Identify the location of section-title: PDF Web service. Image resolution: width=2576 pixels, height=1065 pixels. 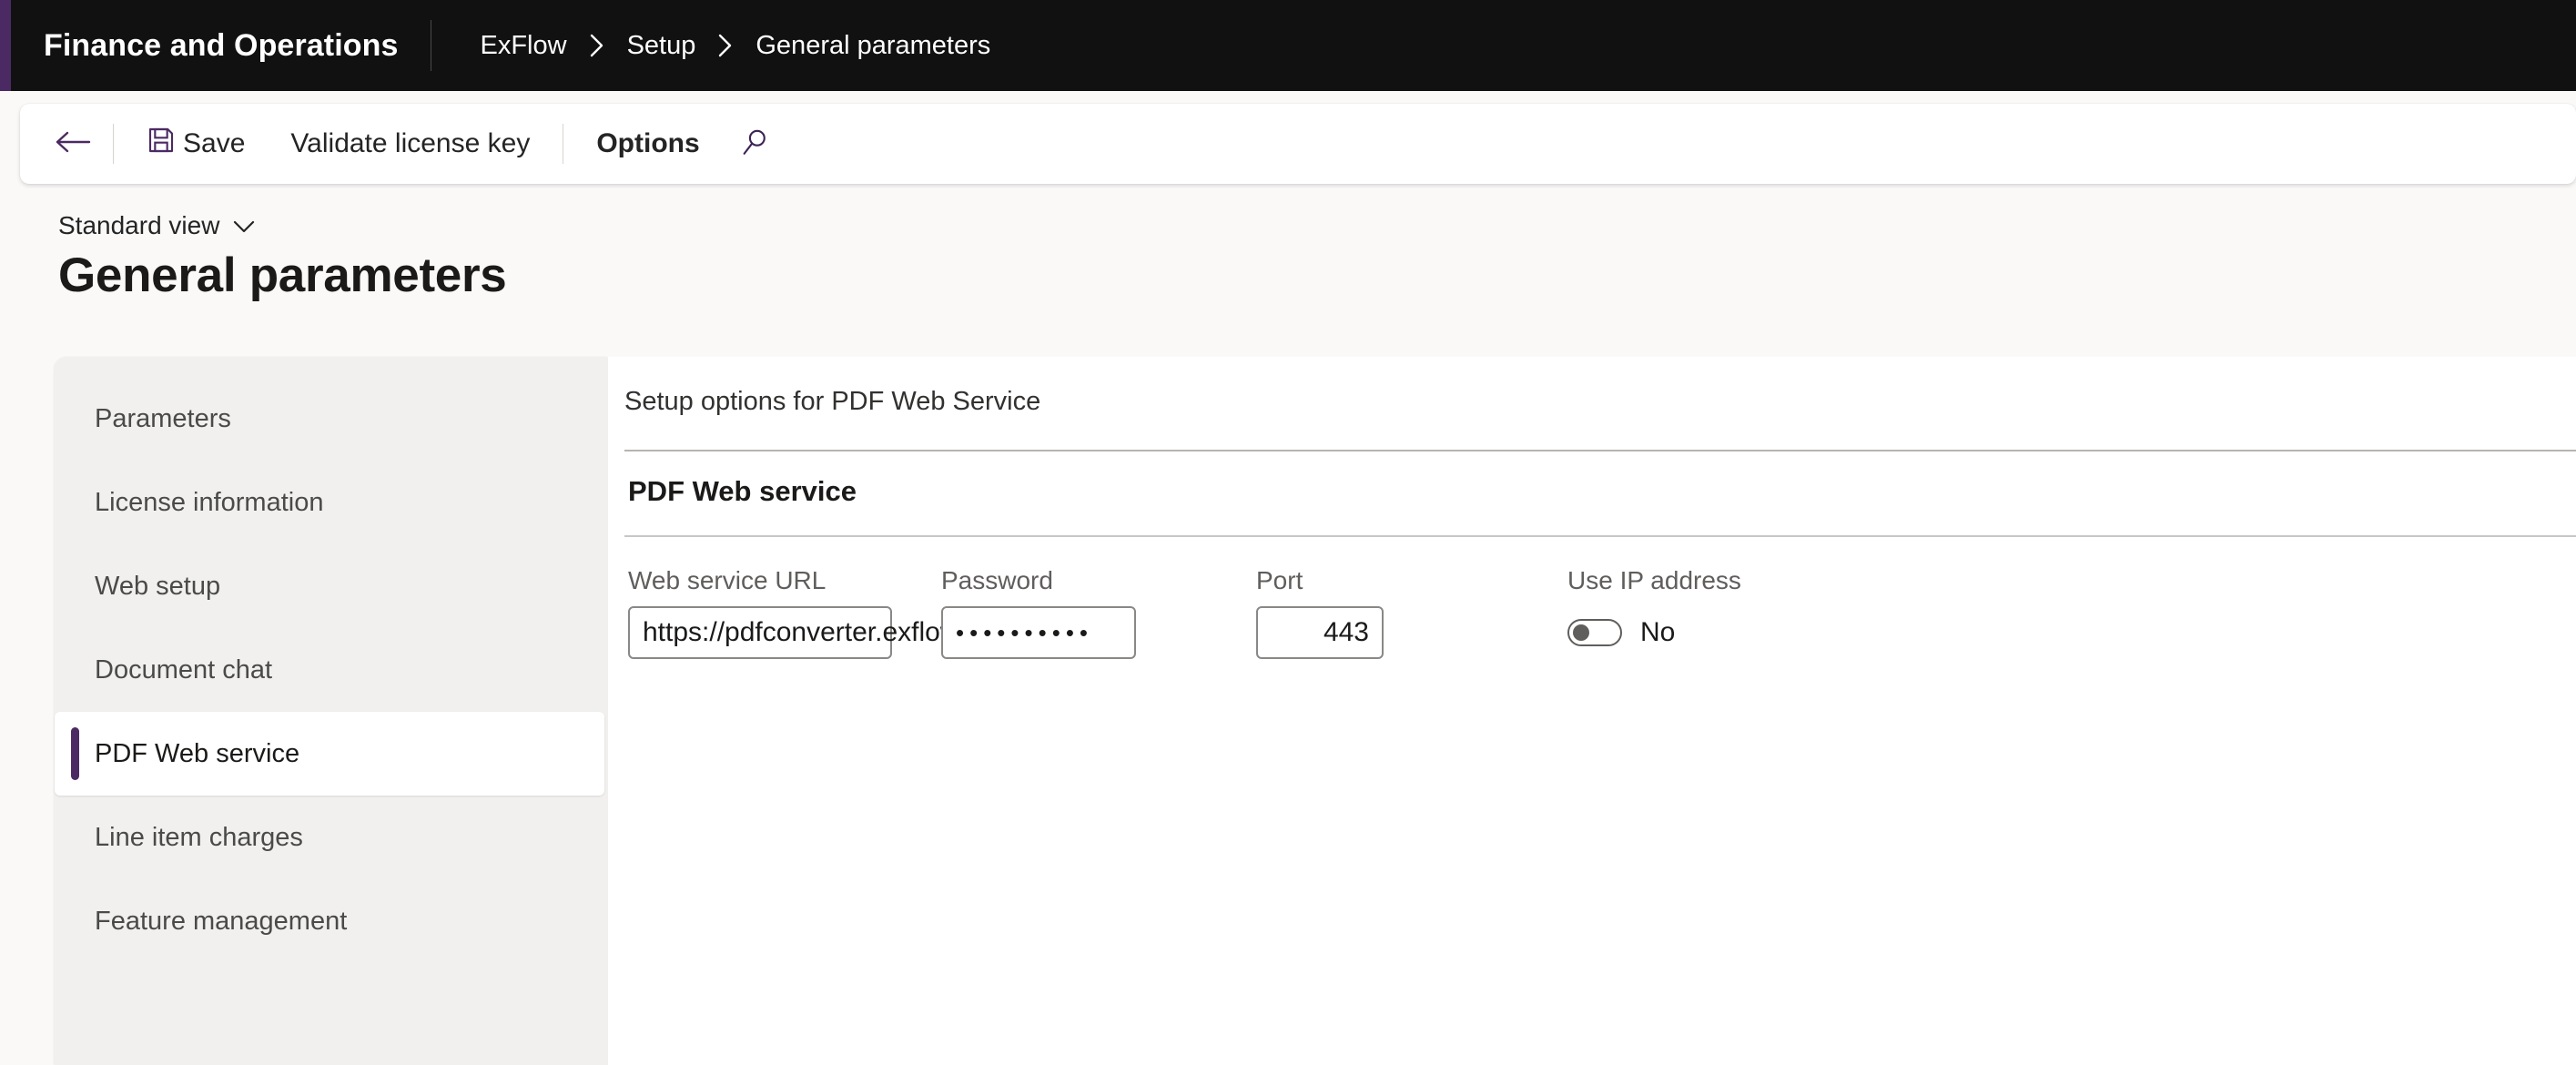
(742, 491).